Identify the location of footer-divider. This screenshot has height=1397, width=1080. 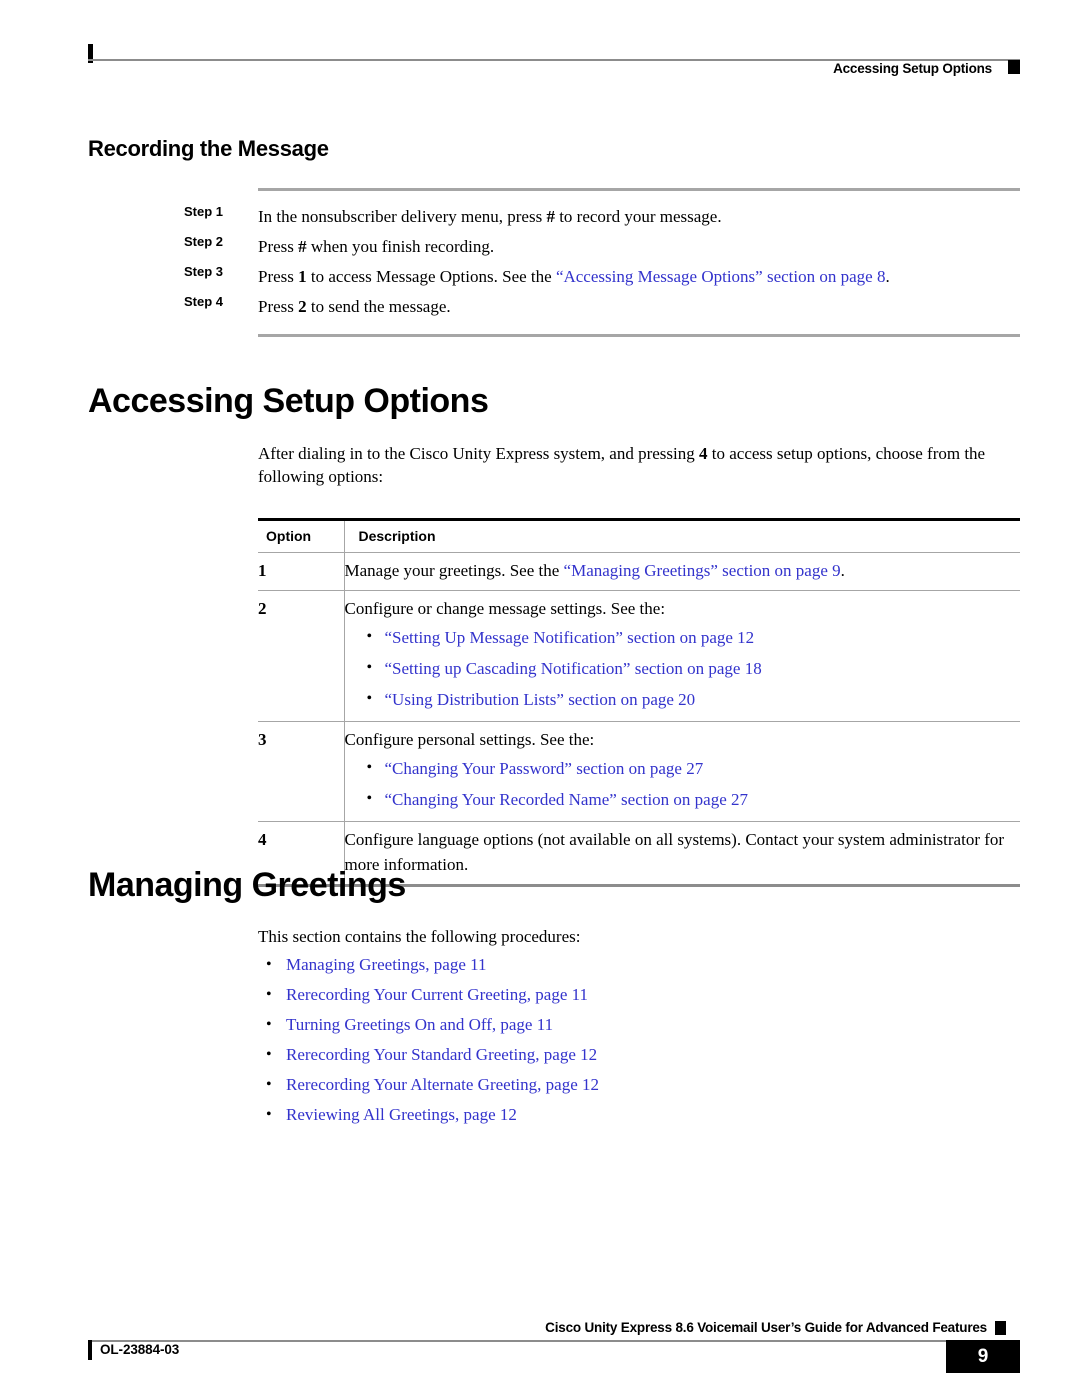
(554, 1341).